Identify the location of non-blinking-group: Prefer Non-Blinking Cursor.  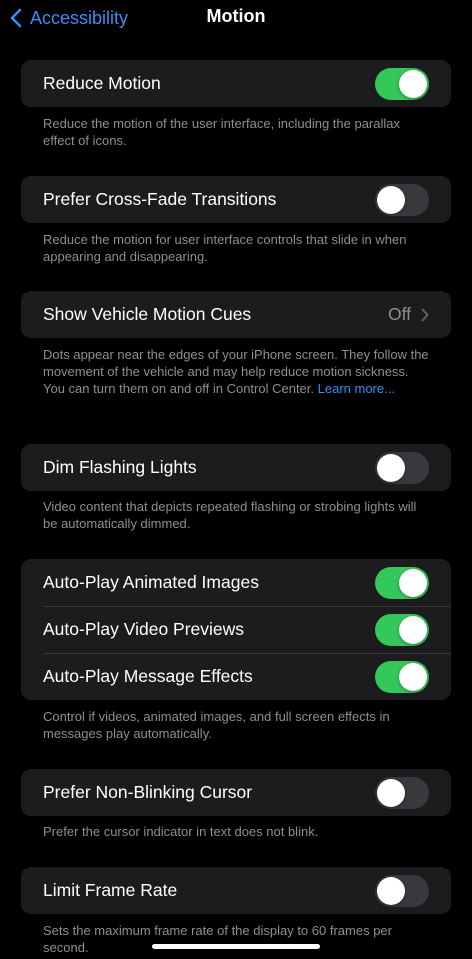
(236, 792).